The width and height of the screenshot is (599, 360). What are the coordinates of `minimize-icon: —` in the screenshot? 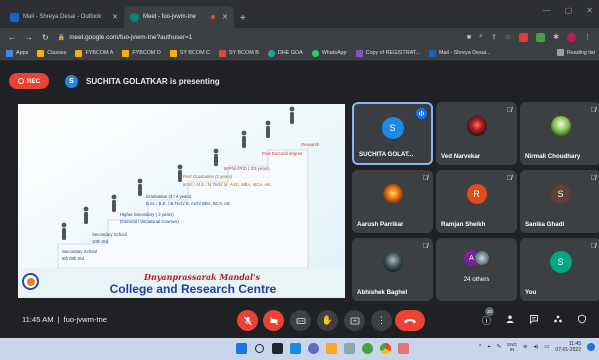 It's located at (547, 10).